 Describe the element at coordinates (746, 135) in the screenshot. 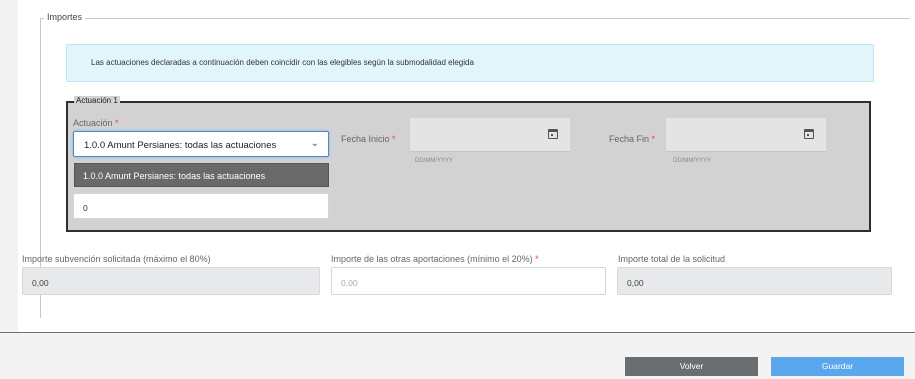

I see `fecha-fin-input` at that location.